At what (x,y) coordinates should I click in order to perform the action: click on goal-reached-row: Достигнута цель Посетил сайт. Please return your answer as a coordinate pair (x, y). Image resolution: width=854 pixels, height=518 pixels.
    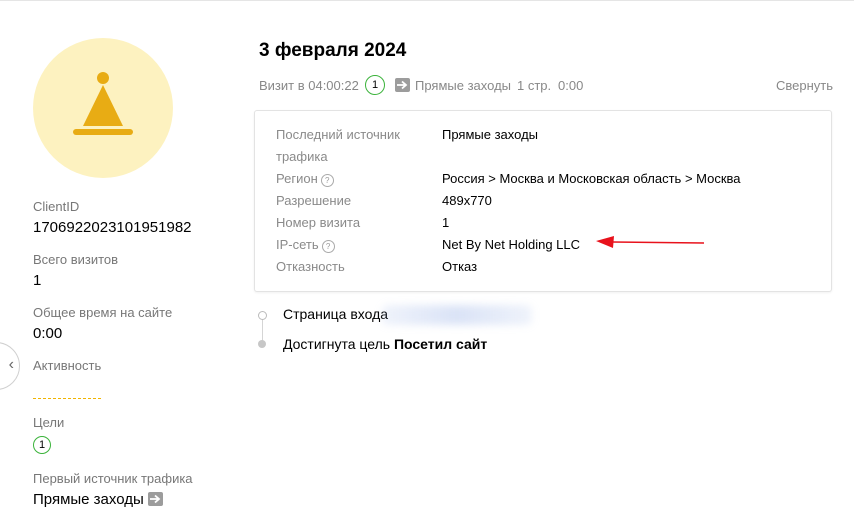
    Looking at the image, I should click on (385, 344).